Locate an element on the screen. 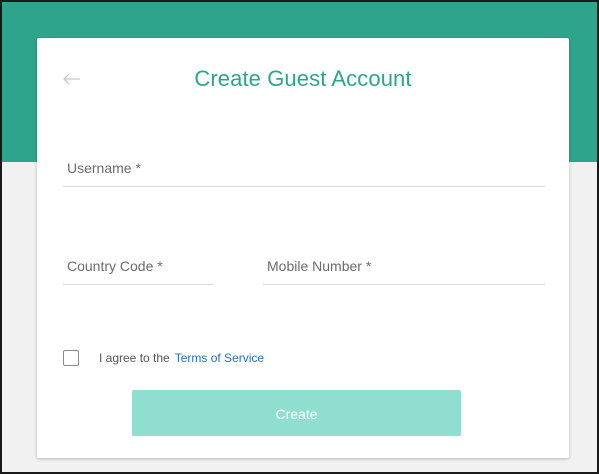 This screenshot has height=474, width=599. username-field: Username * is located at coordinates (304, 168).